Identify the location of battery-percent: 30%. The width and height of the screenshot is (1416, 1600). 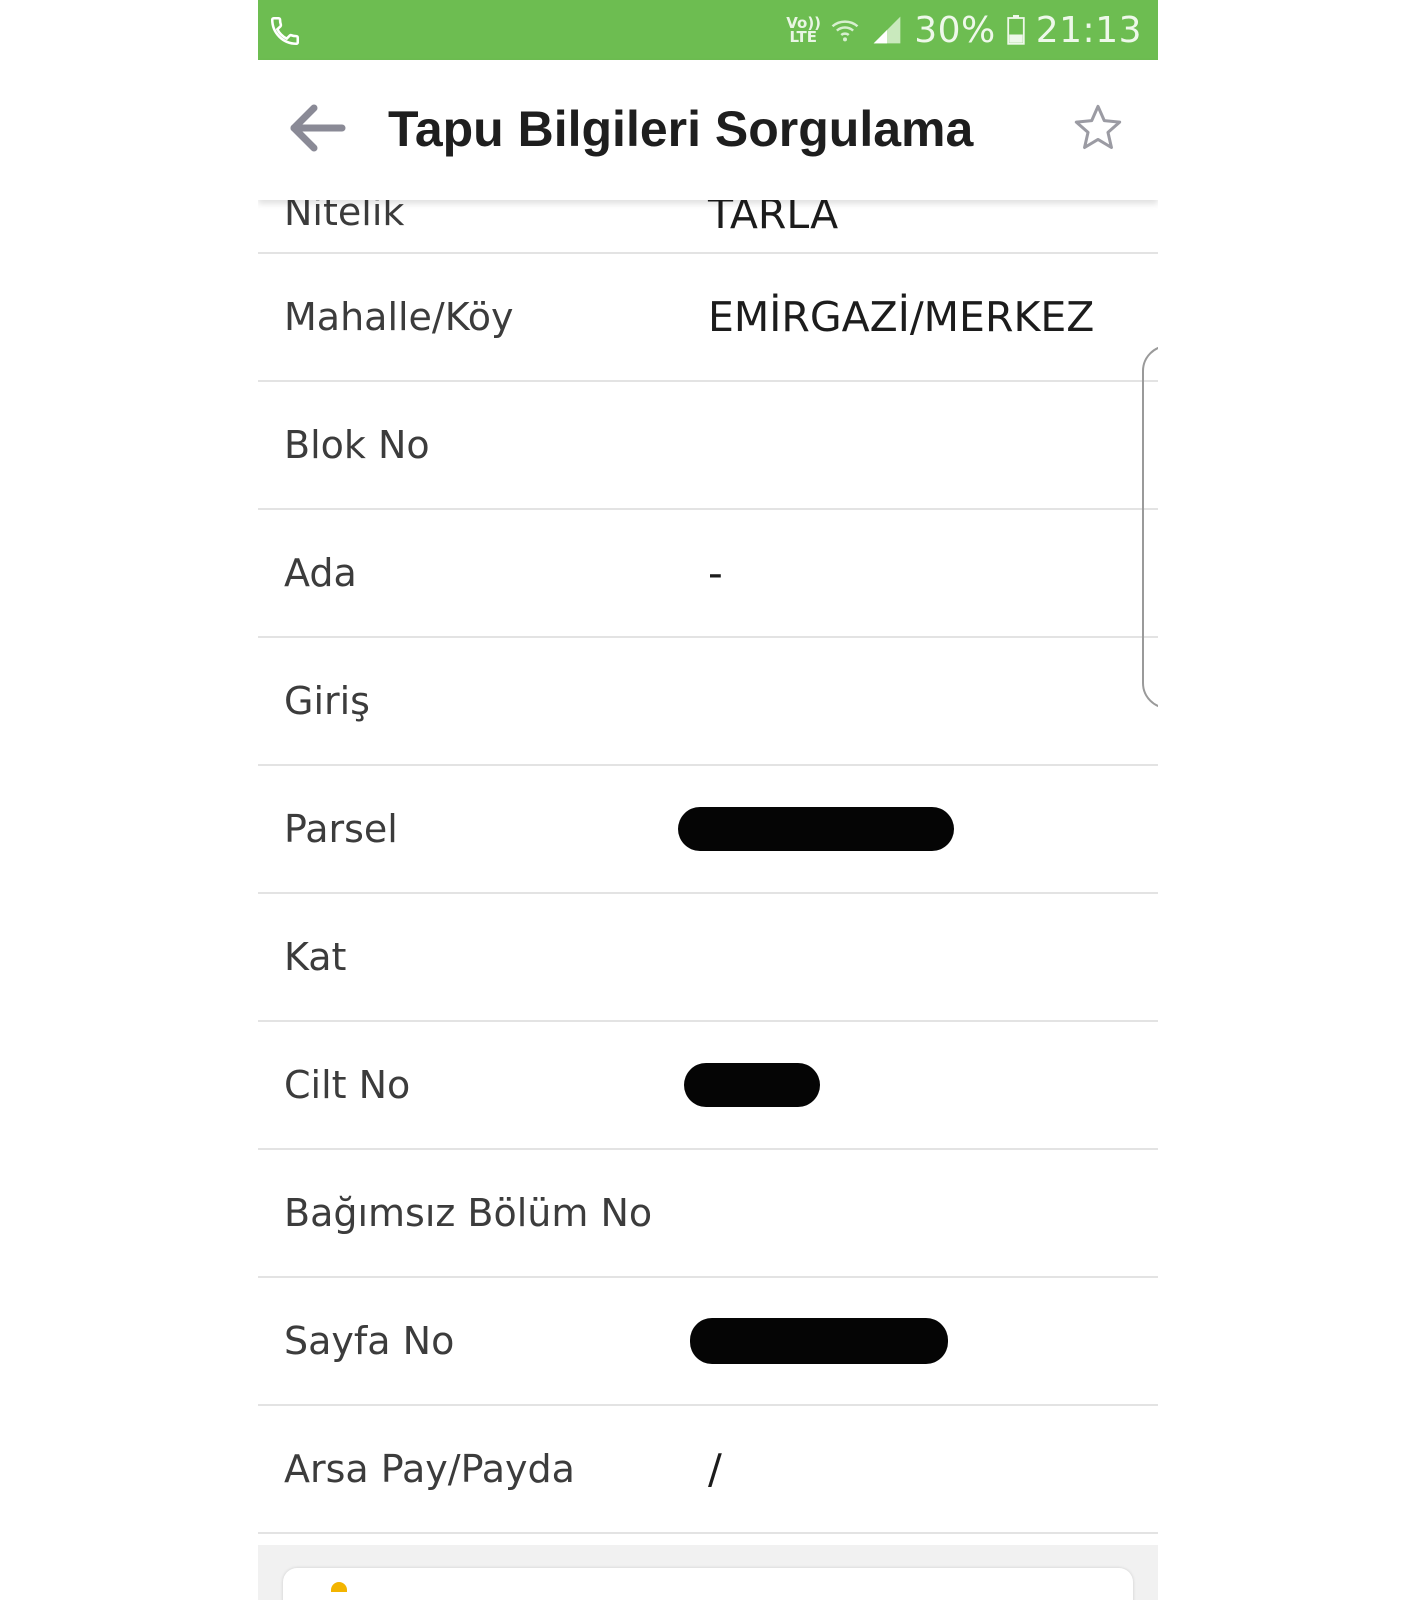
(955, 30).